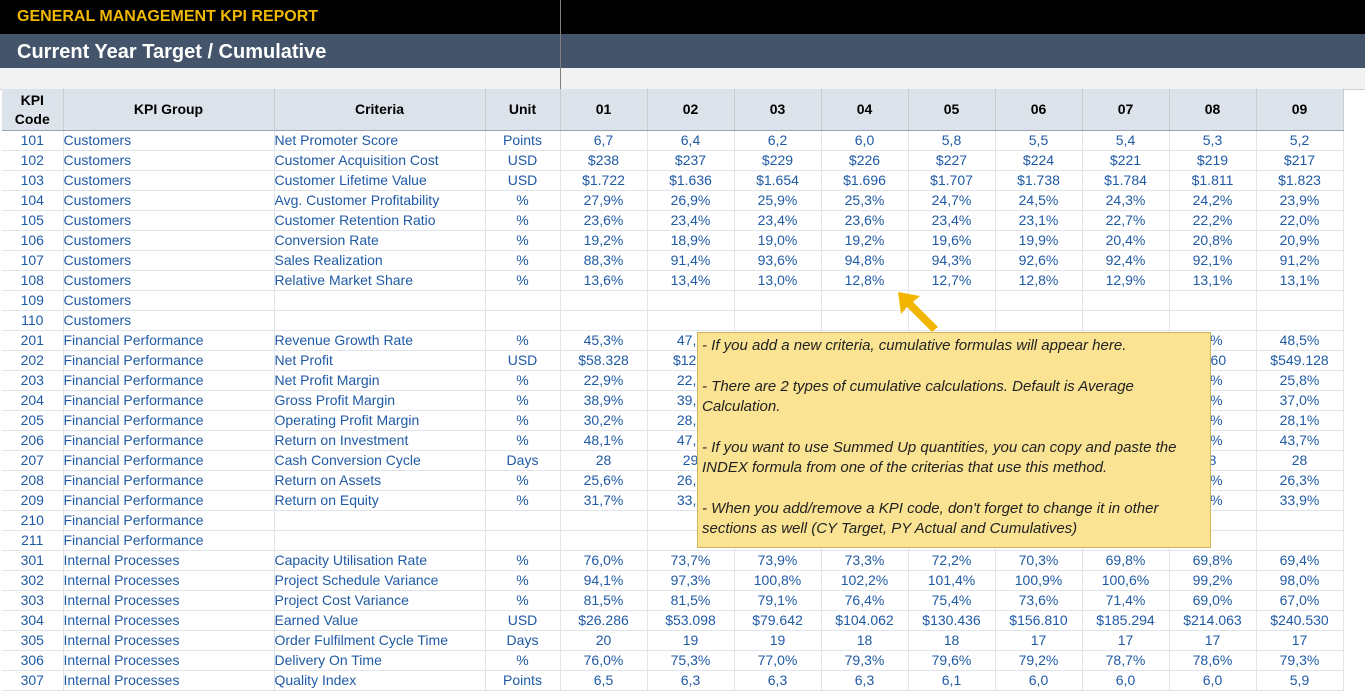  Describe the element at coordinates (1126, 200) in the screenshot. I see `month-value-cell: 24,3%` at that location.